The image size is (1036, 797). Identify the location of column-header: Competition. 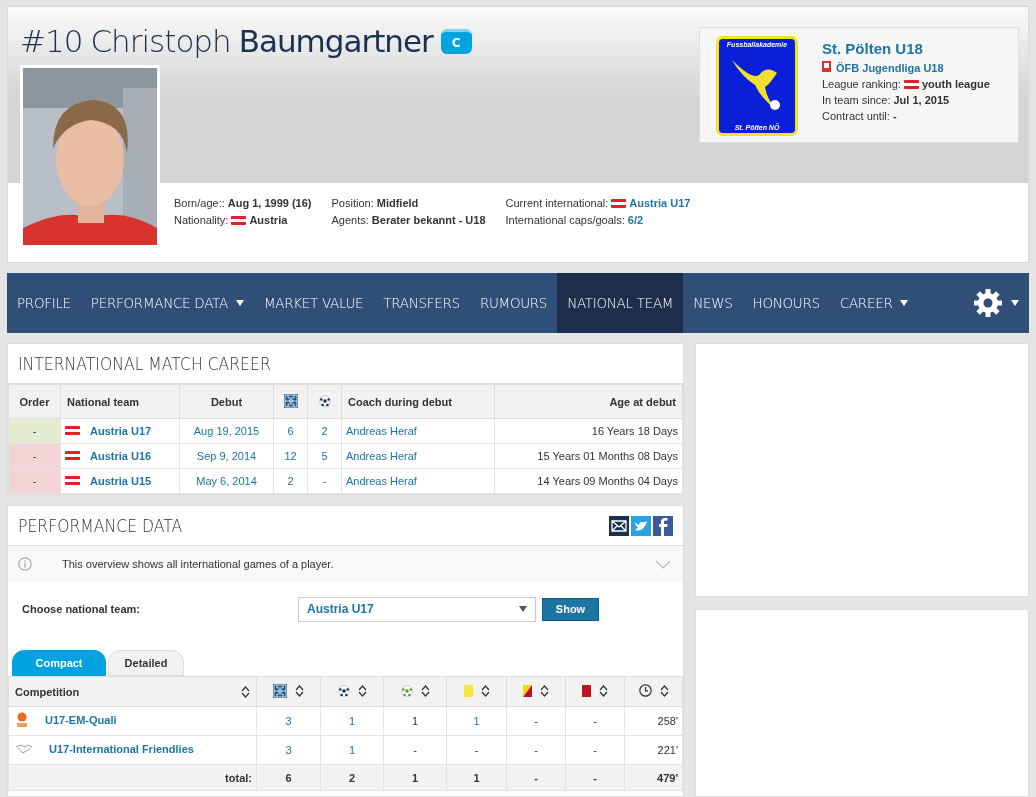
(47, 691).